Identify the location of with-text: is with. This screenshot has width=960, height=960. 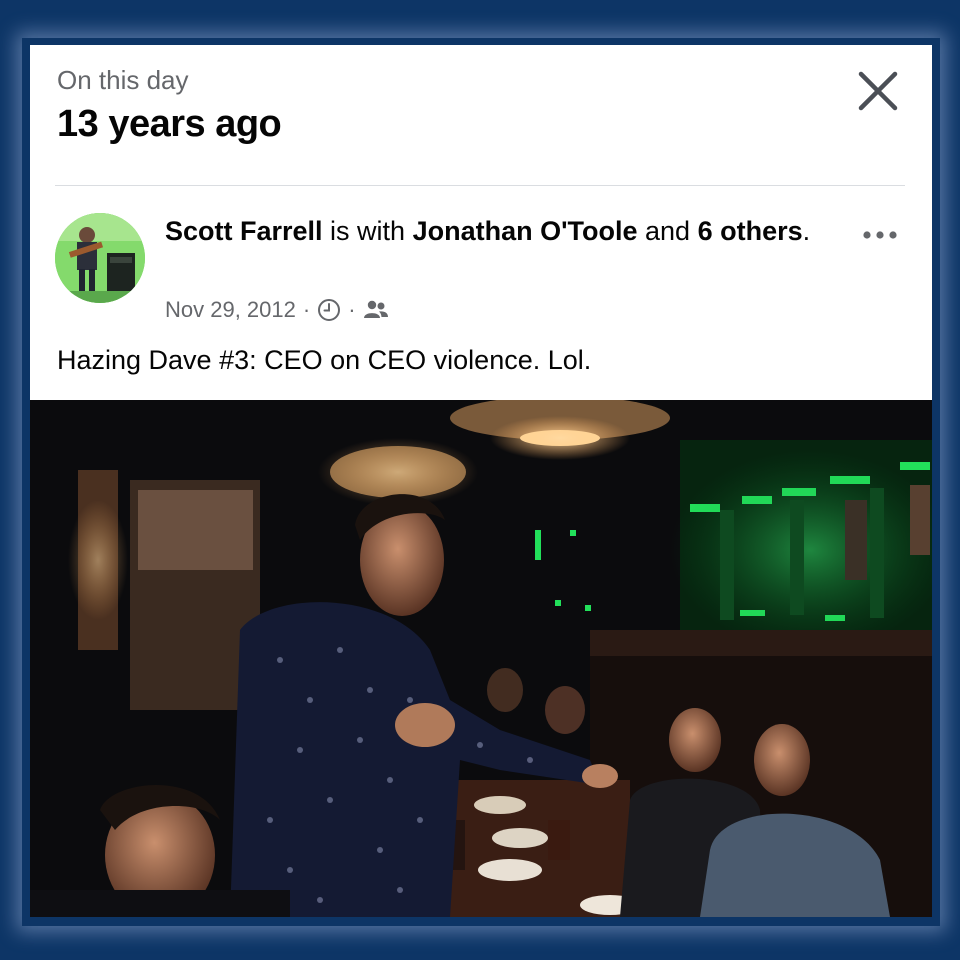
(367, 231).